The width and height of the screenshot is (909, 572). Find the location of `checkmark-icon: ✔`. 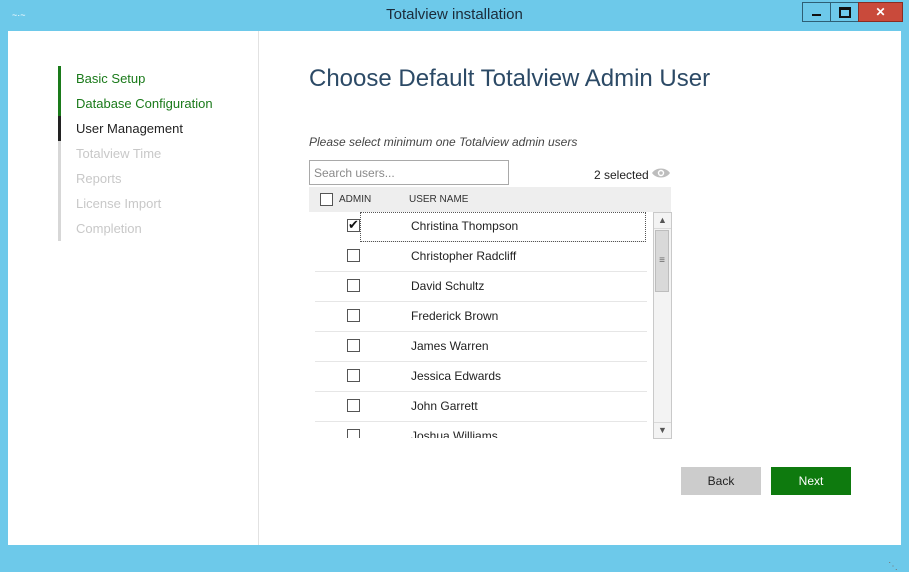

checkmark-icon: ✔ is located at coordinates (353, 224).